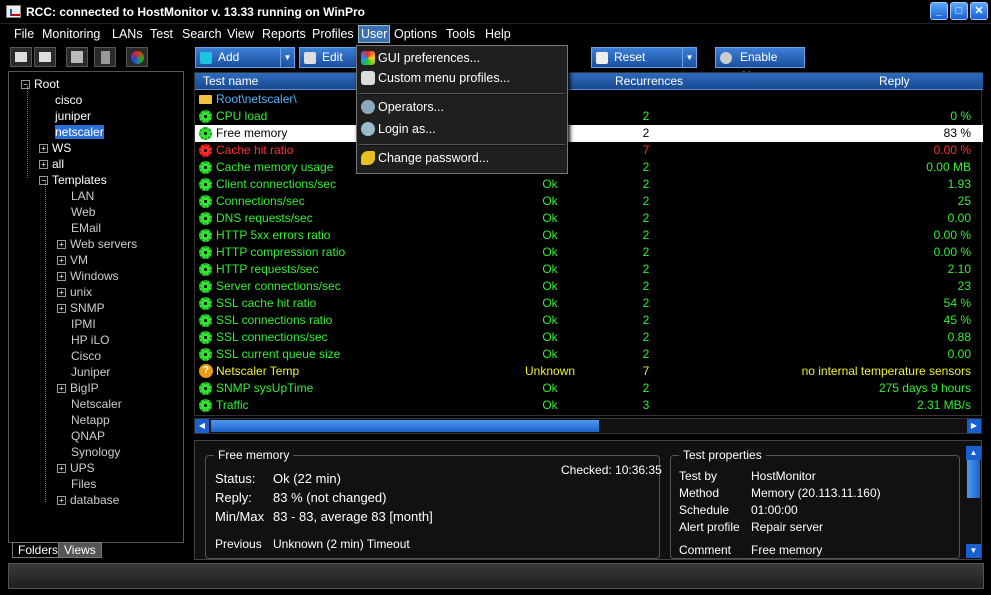 The width and height of the screenshot is (991, 595). What do you see at coordinates (90, 420) in the screenshot?
I see `tree-node-template: Netapp` at bounding box center [90, 420].